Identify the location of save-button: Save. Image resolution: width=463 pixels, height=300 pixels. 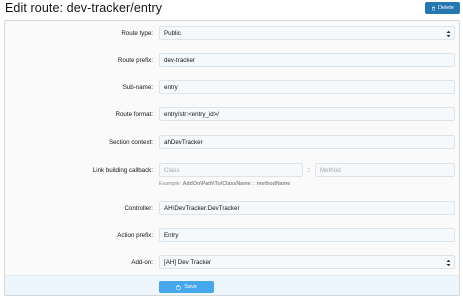
(186, 287).